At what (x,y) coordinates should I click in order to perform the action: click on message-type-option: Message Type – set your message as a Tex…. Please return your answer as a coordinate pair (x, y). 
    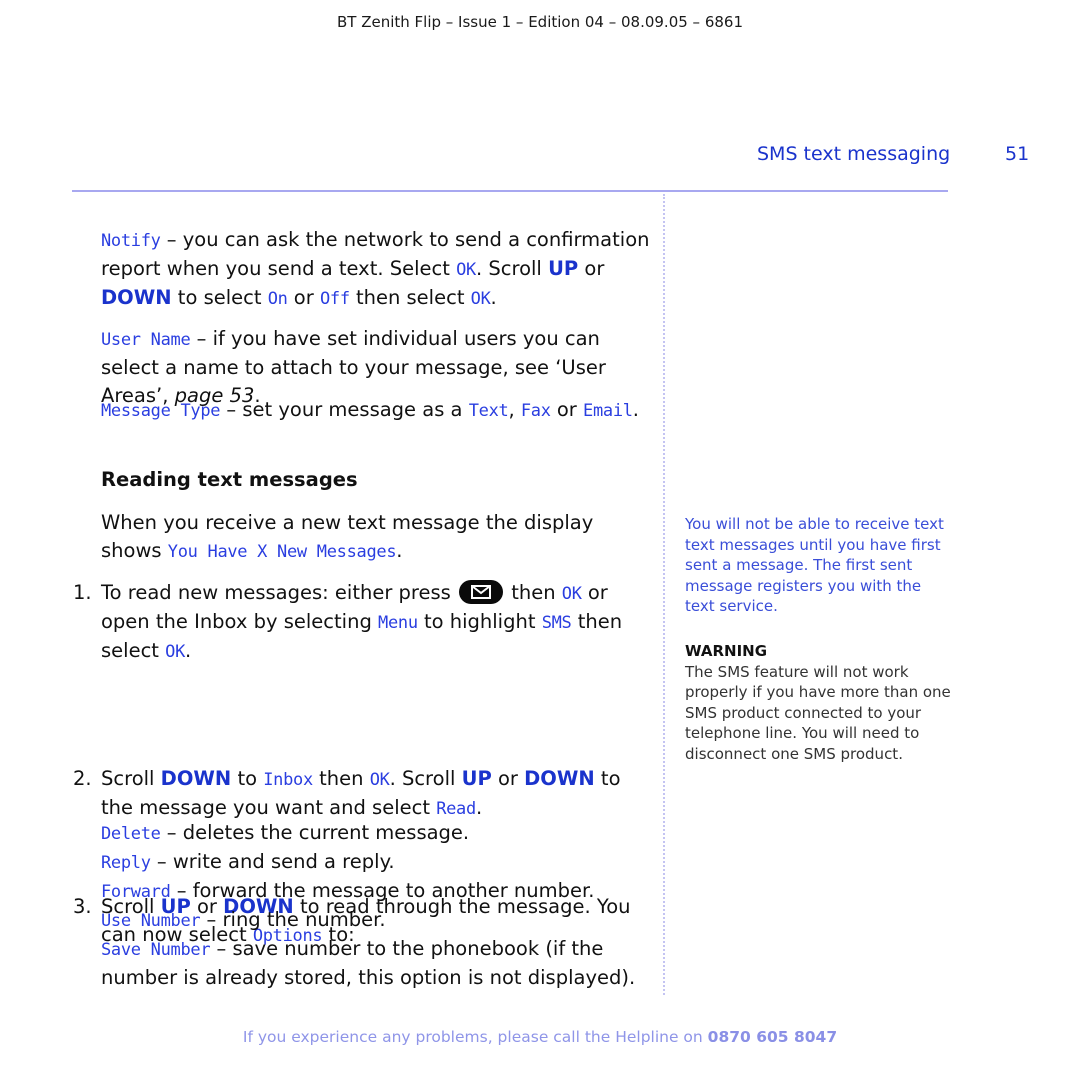
    Looking at the image, I should click on (370, 409).